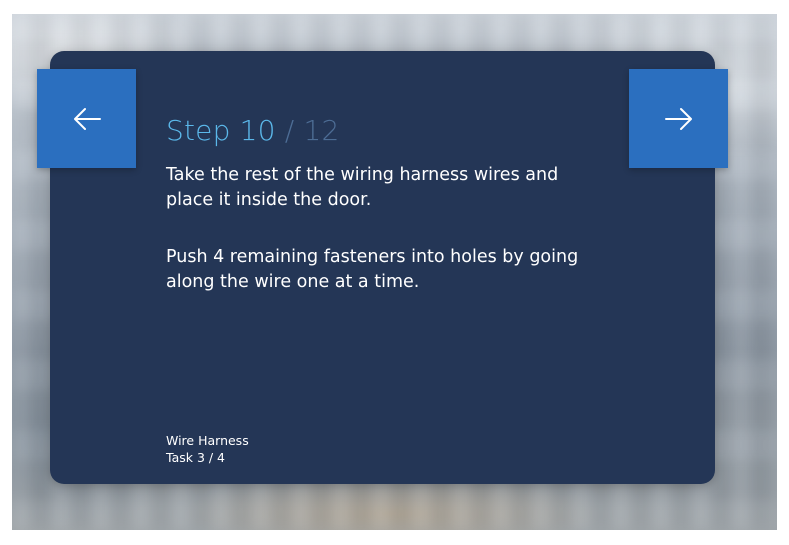 Image resolution: width=789 pixels, height=545 pixels. What do you see at coordinates (207, 440) in the screenshot?
I see `procedure-name: Wire Harness` at bounding box center [207, 440].